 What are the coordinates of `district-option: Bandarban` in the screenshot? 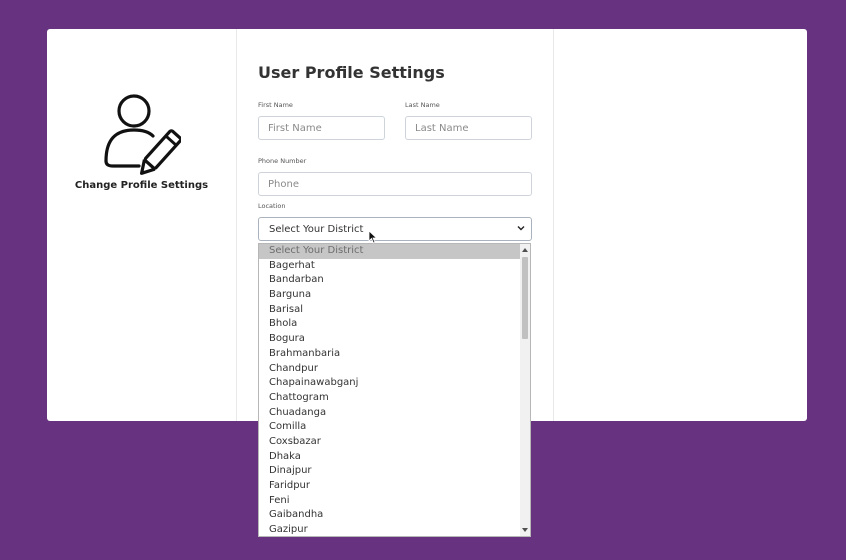 It's located at (390, 280).